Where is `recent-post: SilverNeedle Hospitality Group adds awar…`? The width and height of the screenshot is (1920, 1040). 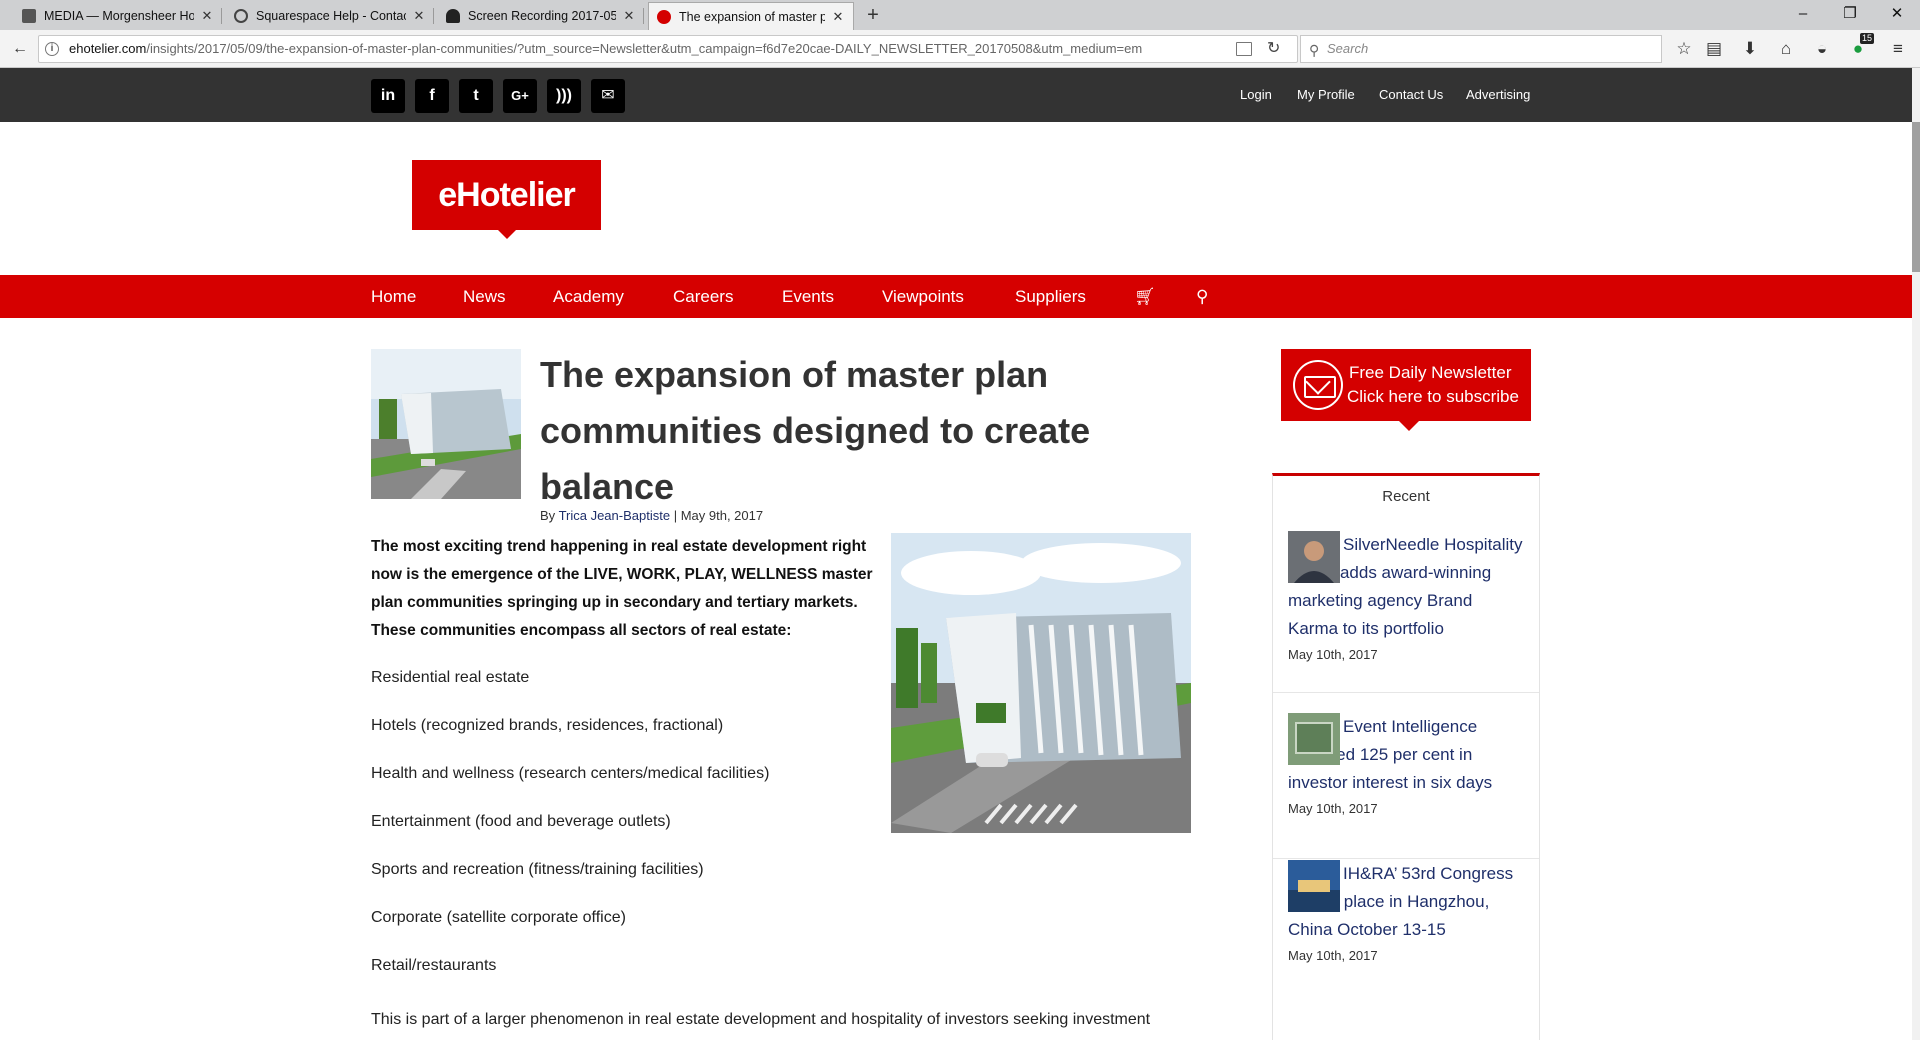
recent-post: SilverNeedle Hospitality Group adds awar… is located at coordinates (1406, 612).